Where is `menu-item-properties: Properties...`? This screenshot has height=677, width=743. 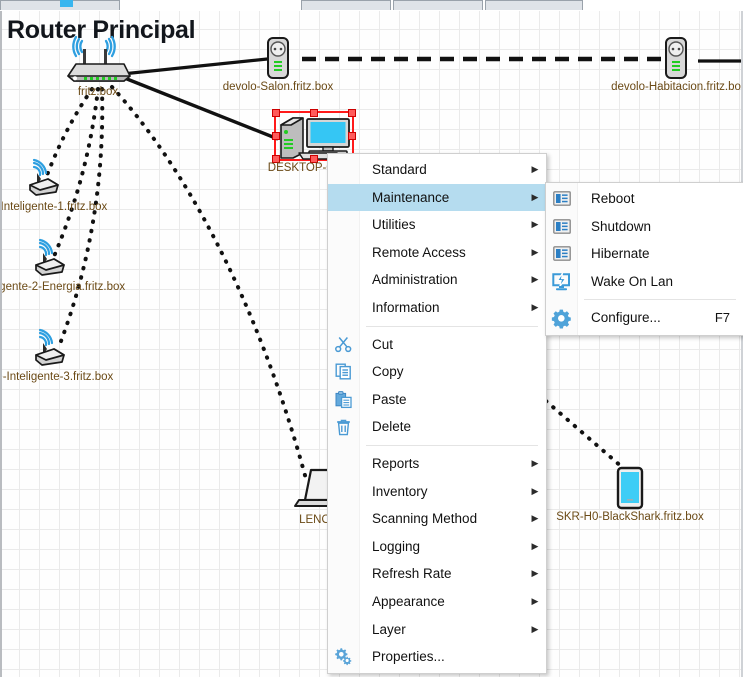
menu-item-properties: Properties... is located at coordinates (437, 657).